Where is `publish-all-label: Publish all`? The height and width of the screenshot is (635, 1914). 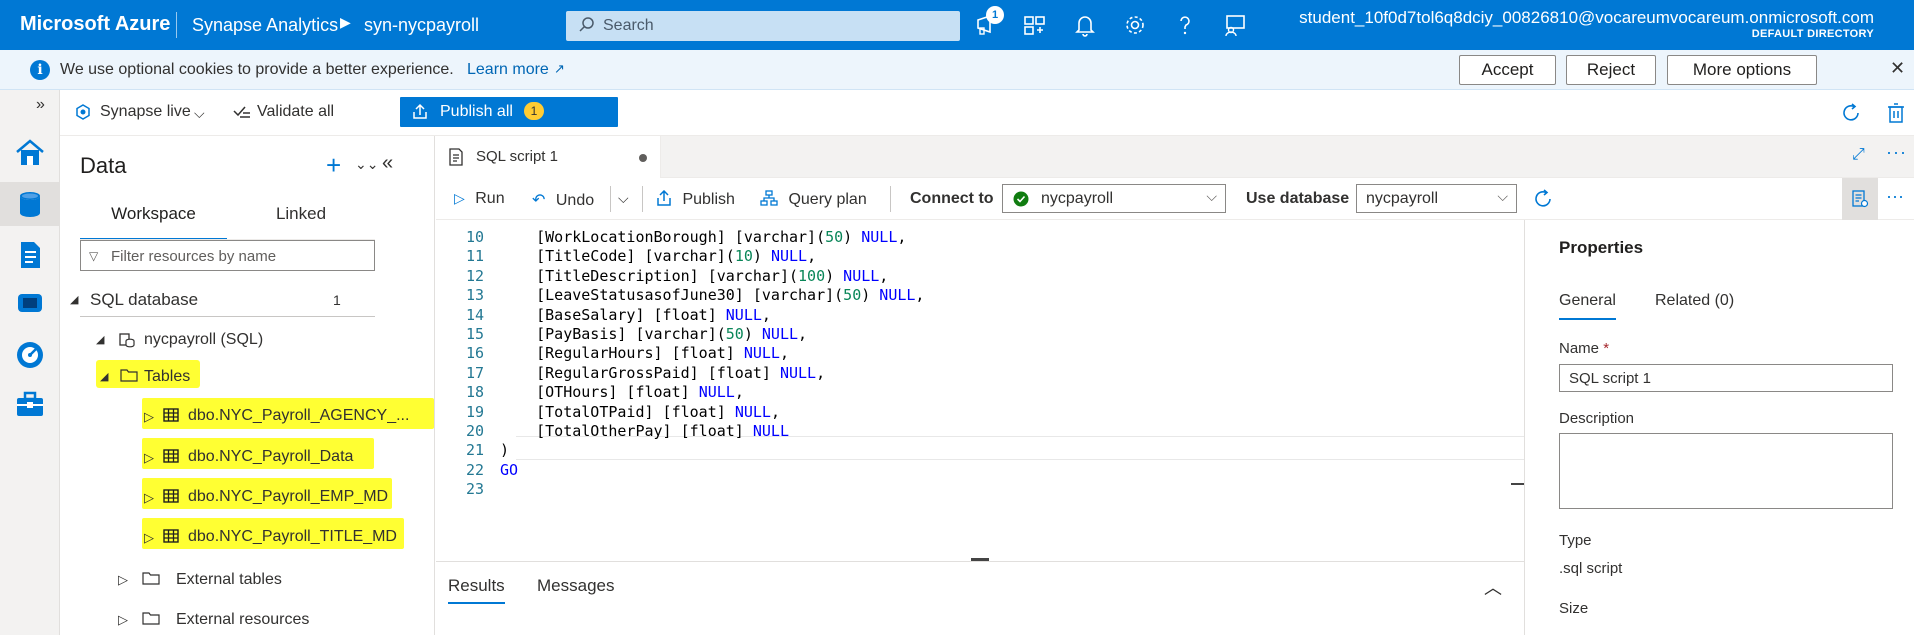 publish-all-label: Publish all is located at coordinates (476, 111).